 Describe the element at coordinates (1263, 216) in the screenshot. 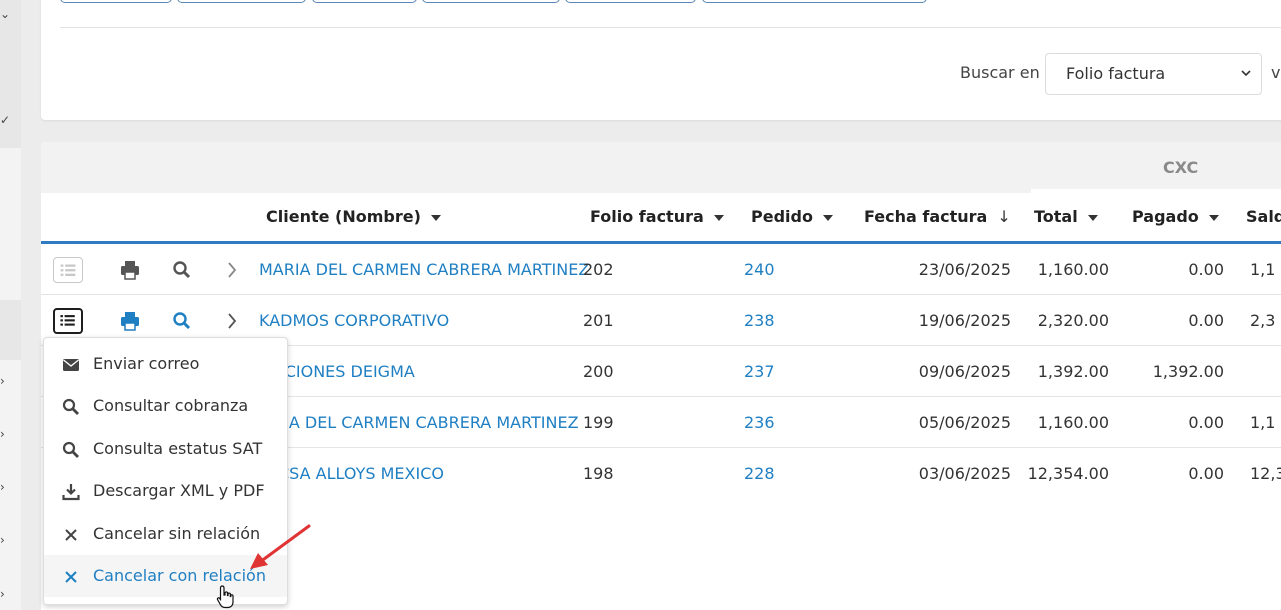

I see `col-header-saldo: Sald` at that location.